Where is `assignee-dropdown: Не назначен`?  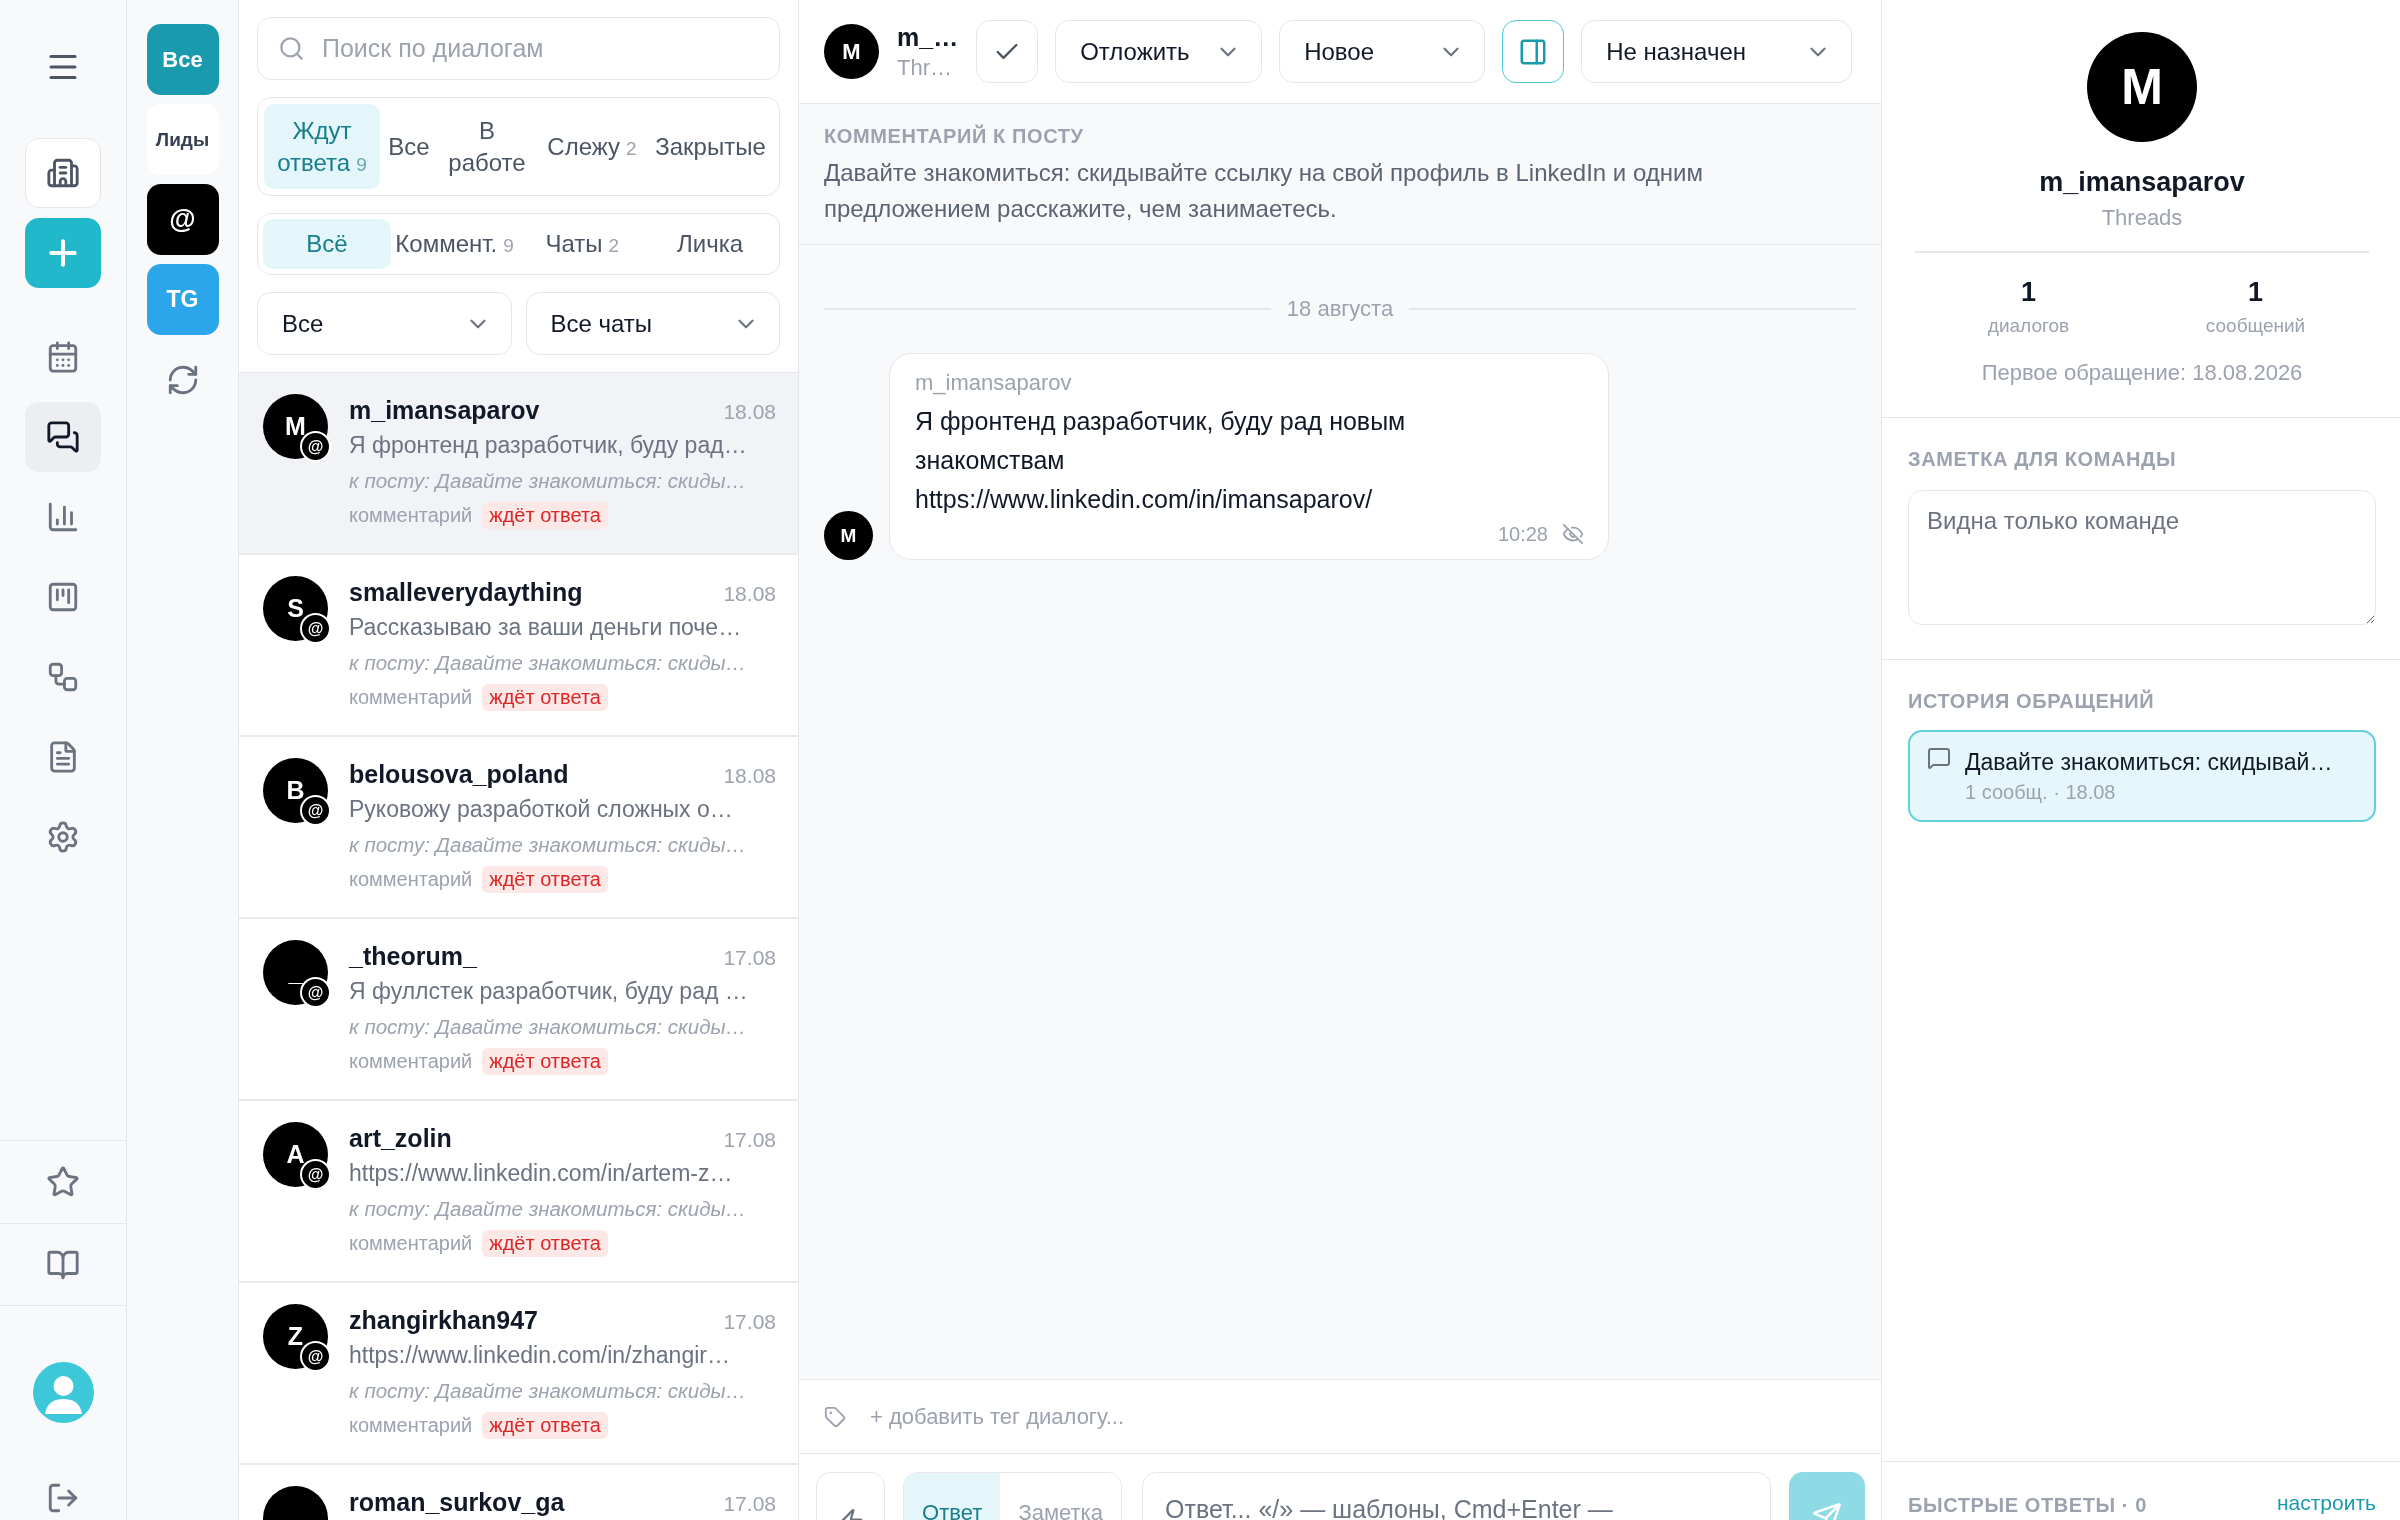
assignee-dropdown: Не назначен is located at coordinates (1717, 51).